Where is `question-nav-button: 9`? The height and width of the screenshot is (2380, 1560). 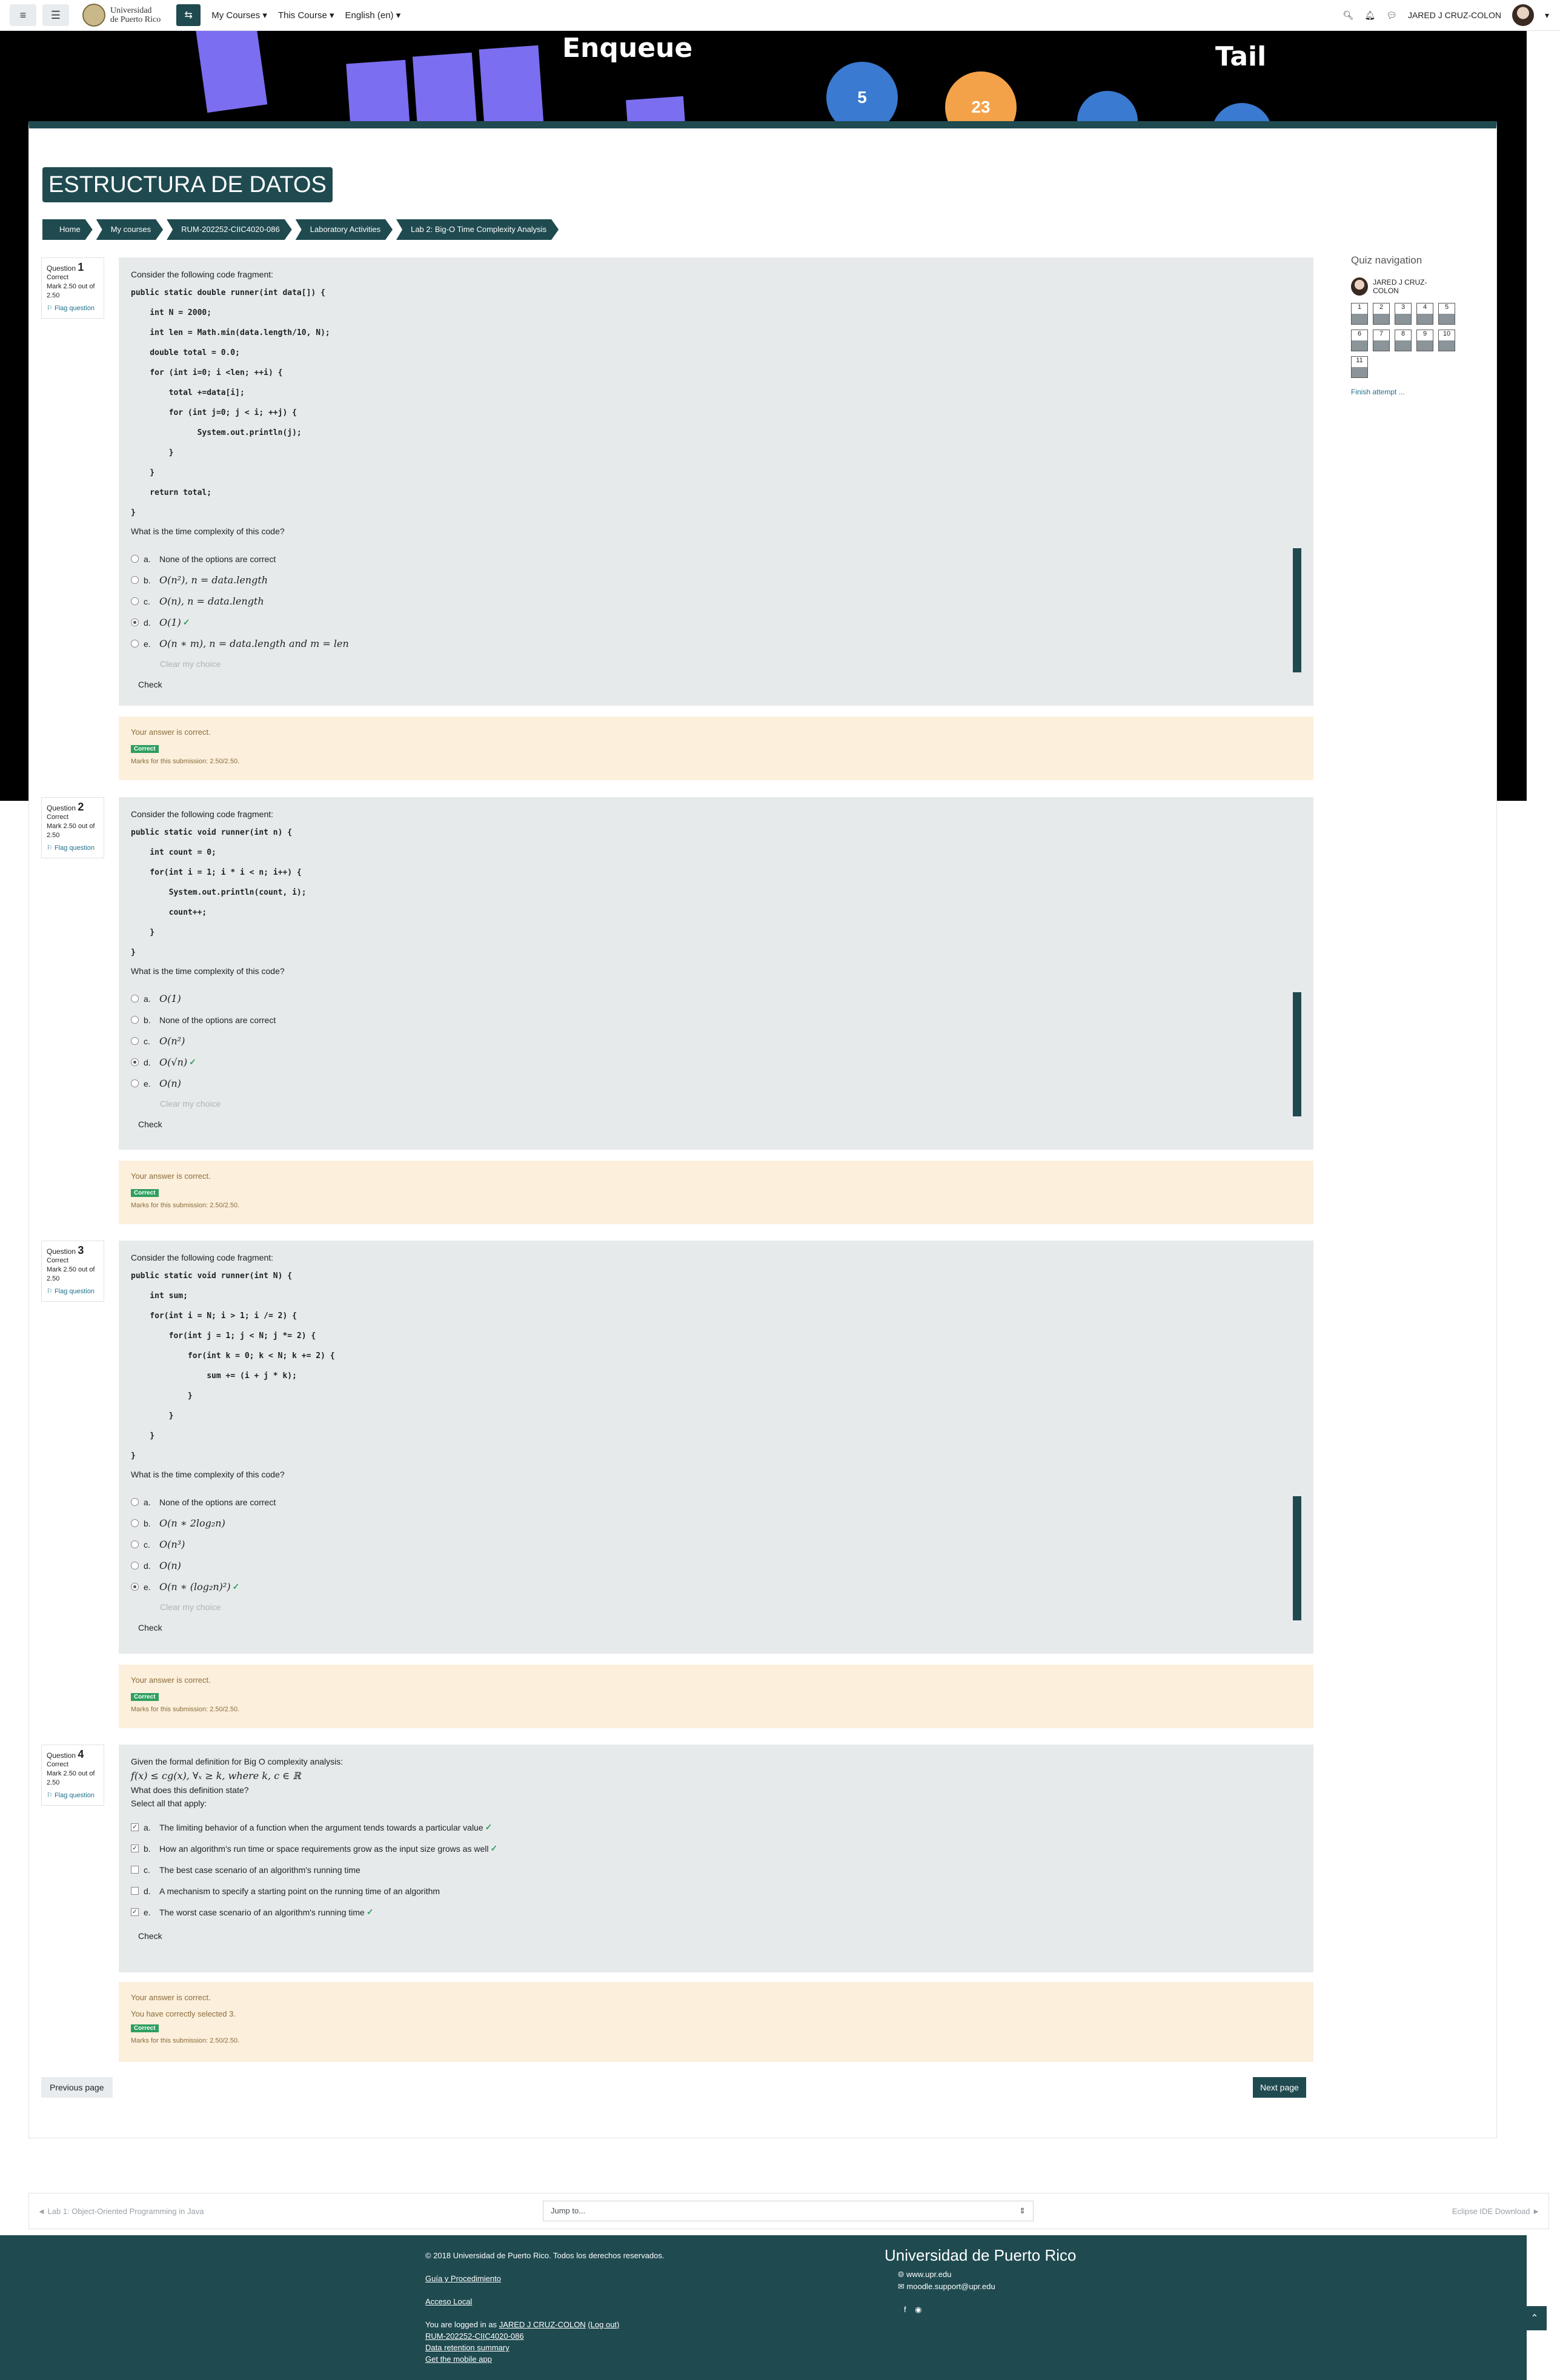 question-nav-button: 9 is located at coordinates (1424, 340).